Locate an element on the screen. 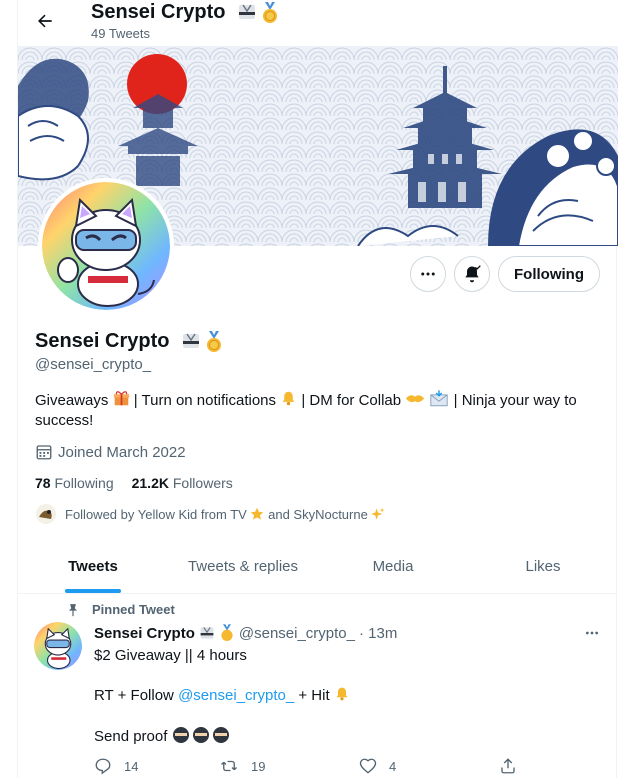 The width and height of the screenshot is (643, 778). notifications-button is located at coordinates (472, 274).